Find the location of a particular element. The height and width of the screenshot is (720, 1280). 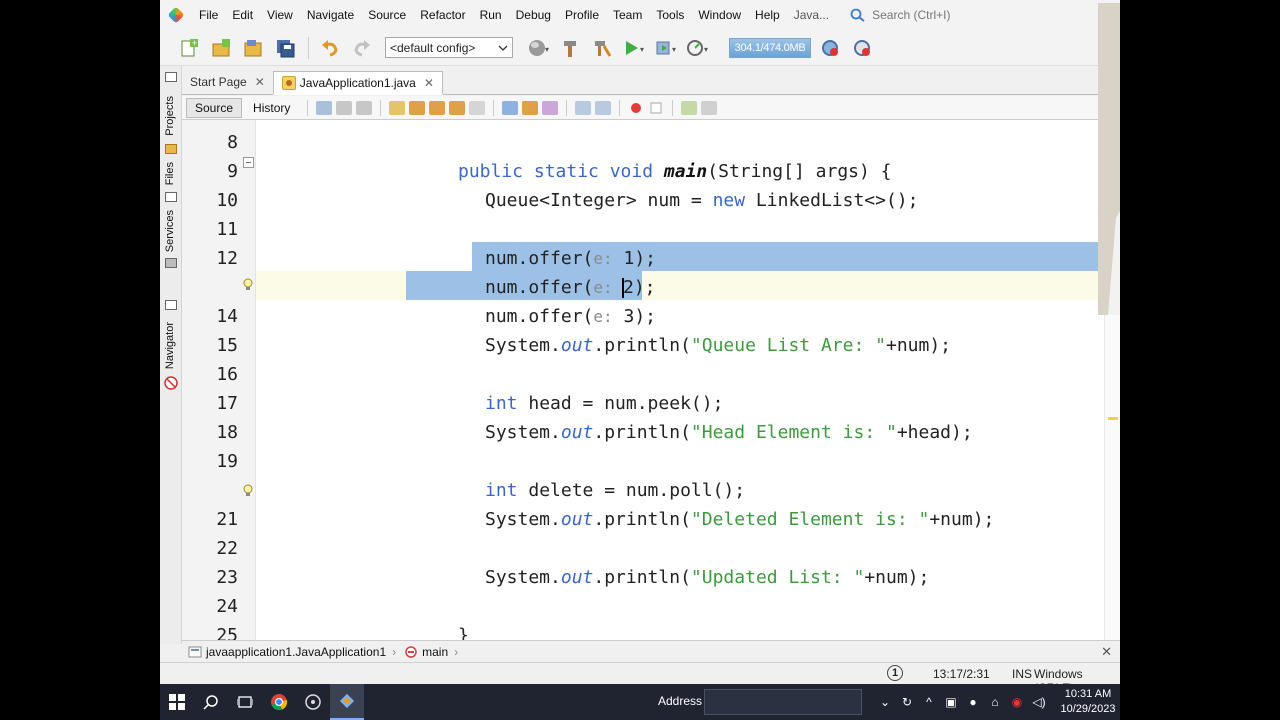

find-icon is located at coordinates (397, 107).